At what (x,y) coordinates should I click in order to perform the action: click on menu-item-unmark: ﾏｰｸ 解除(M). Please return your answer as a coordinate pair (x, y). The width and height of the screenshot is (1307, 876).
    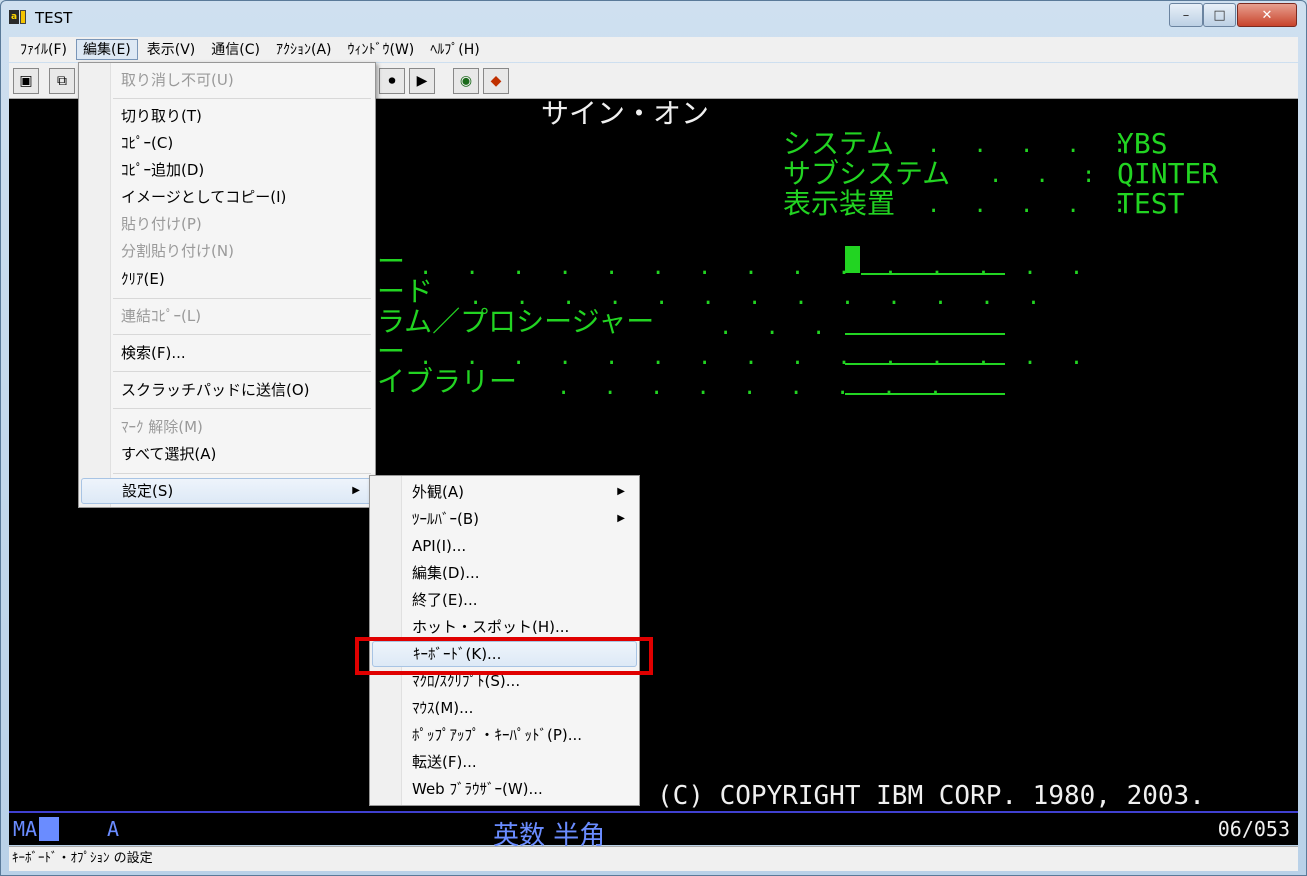
    Looking at the image, I should click on (227, 427).